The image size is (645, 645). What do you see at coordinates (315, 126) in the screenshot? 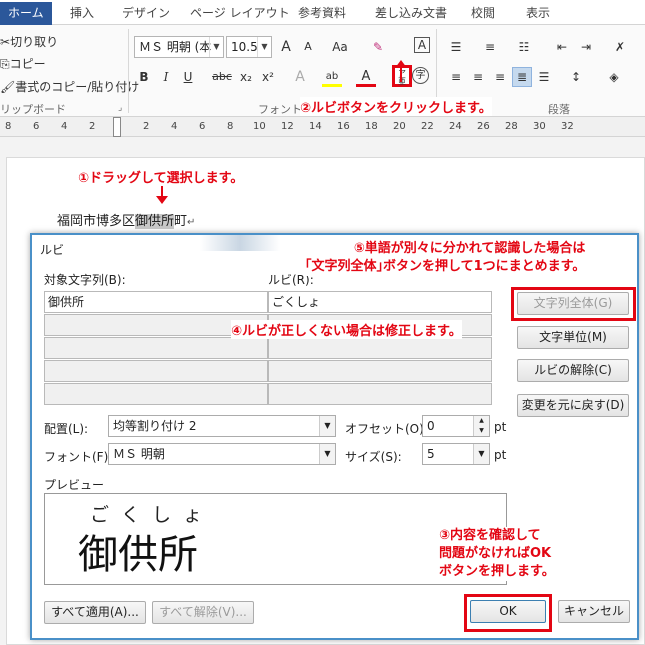
I see `ruler-number: 14` at bounding box center [315, 126].